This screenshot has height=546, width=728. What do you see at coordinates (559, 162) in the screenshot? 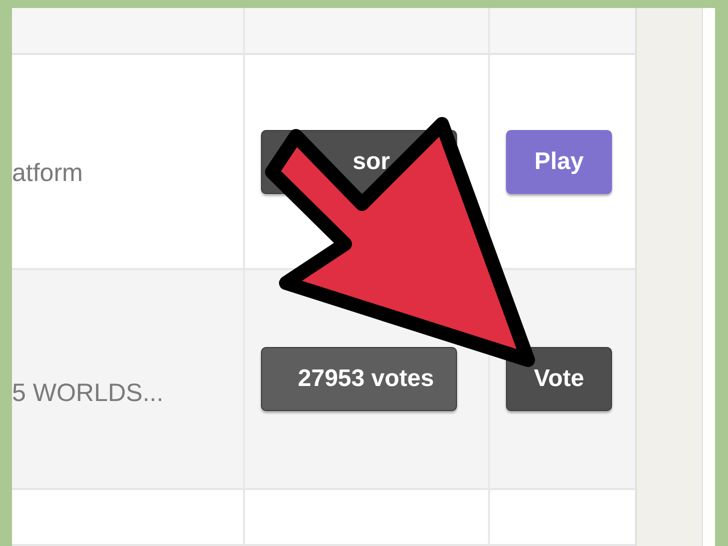
I see `play-button: Play` at bounding box center [559, 162].